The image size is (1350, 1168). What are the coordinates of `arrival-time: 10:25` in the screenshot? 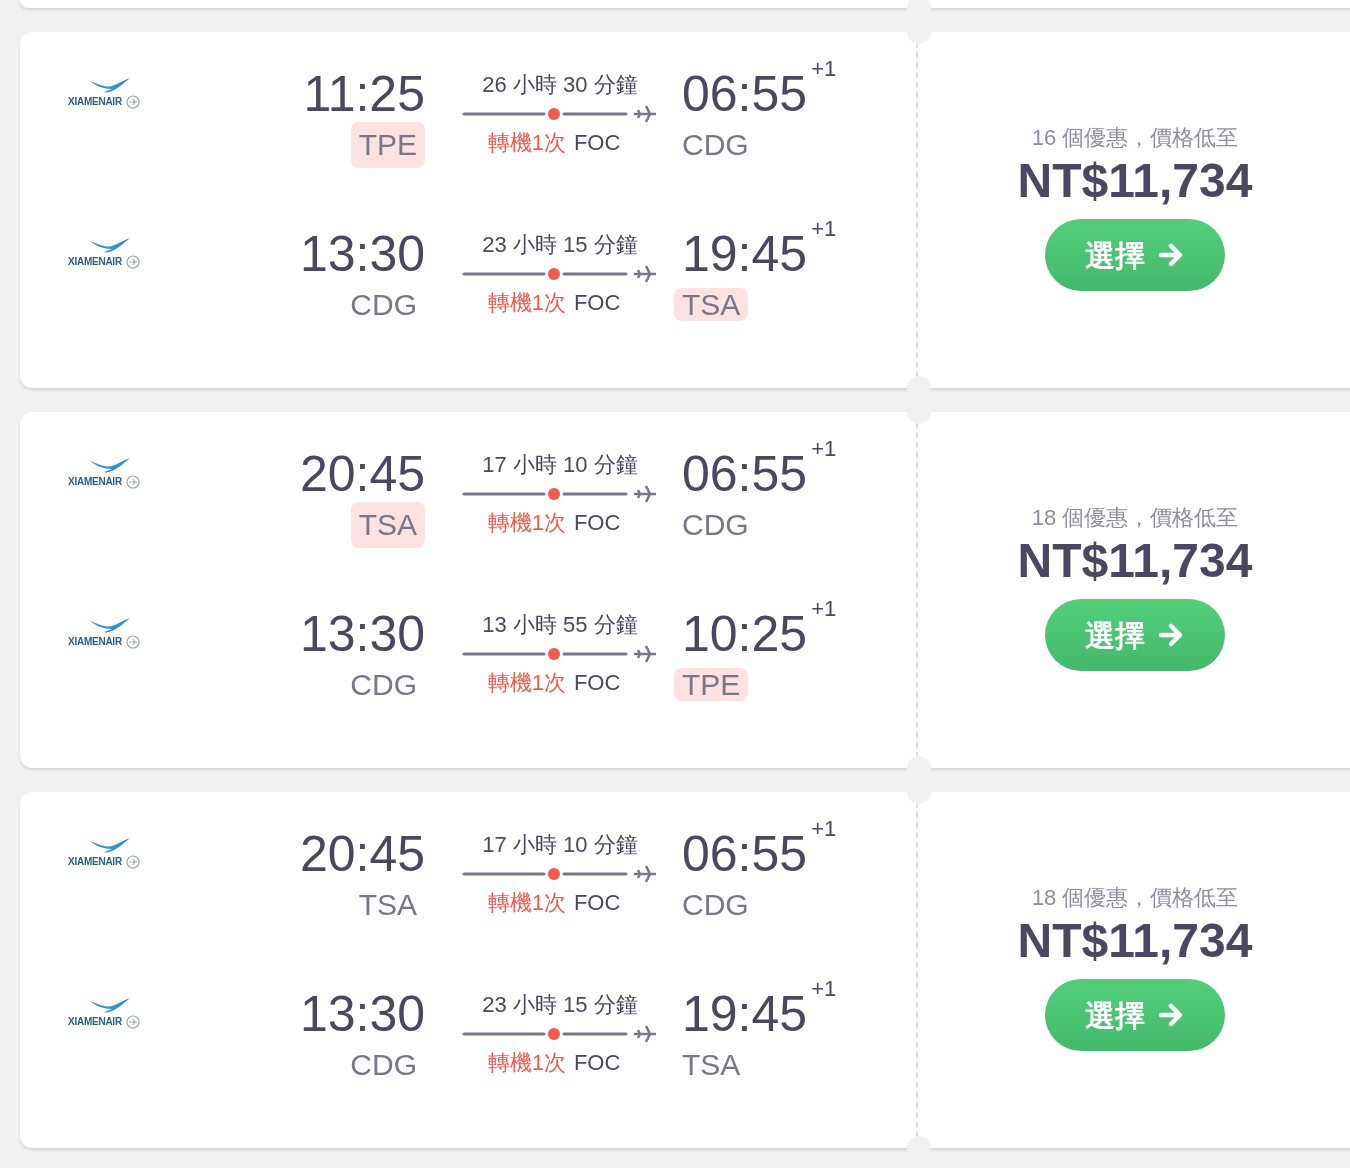 It's located at (745, 634).